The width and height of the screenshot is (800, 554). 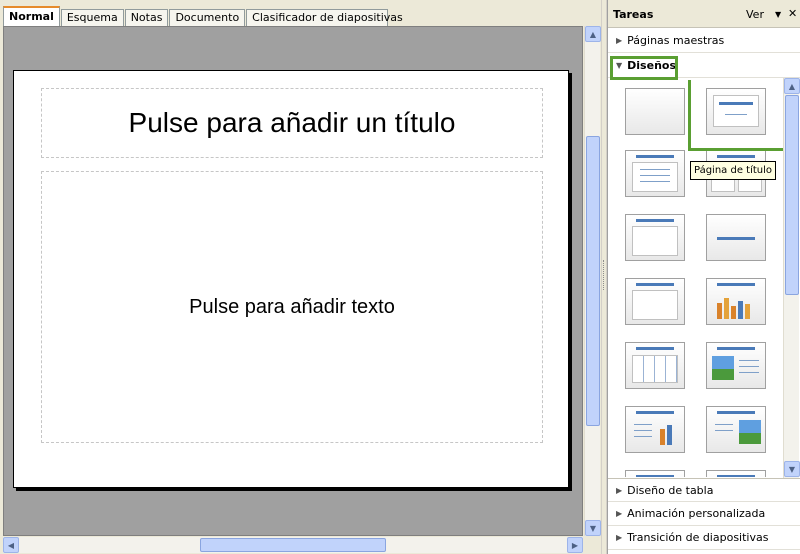 What do you see at coordinates (698, 537) in the screenshot?
I see `section-label: Transición de diapositivas` at bounding box center [698, 537].